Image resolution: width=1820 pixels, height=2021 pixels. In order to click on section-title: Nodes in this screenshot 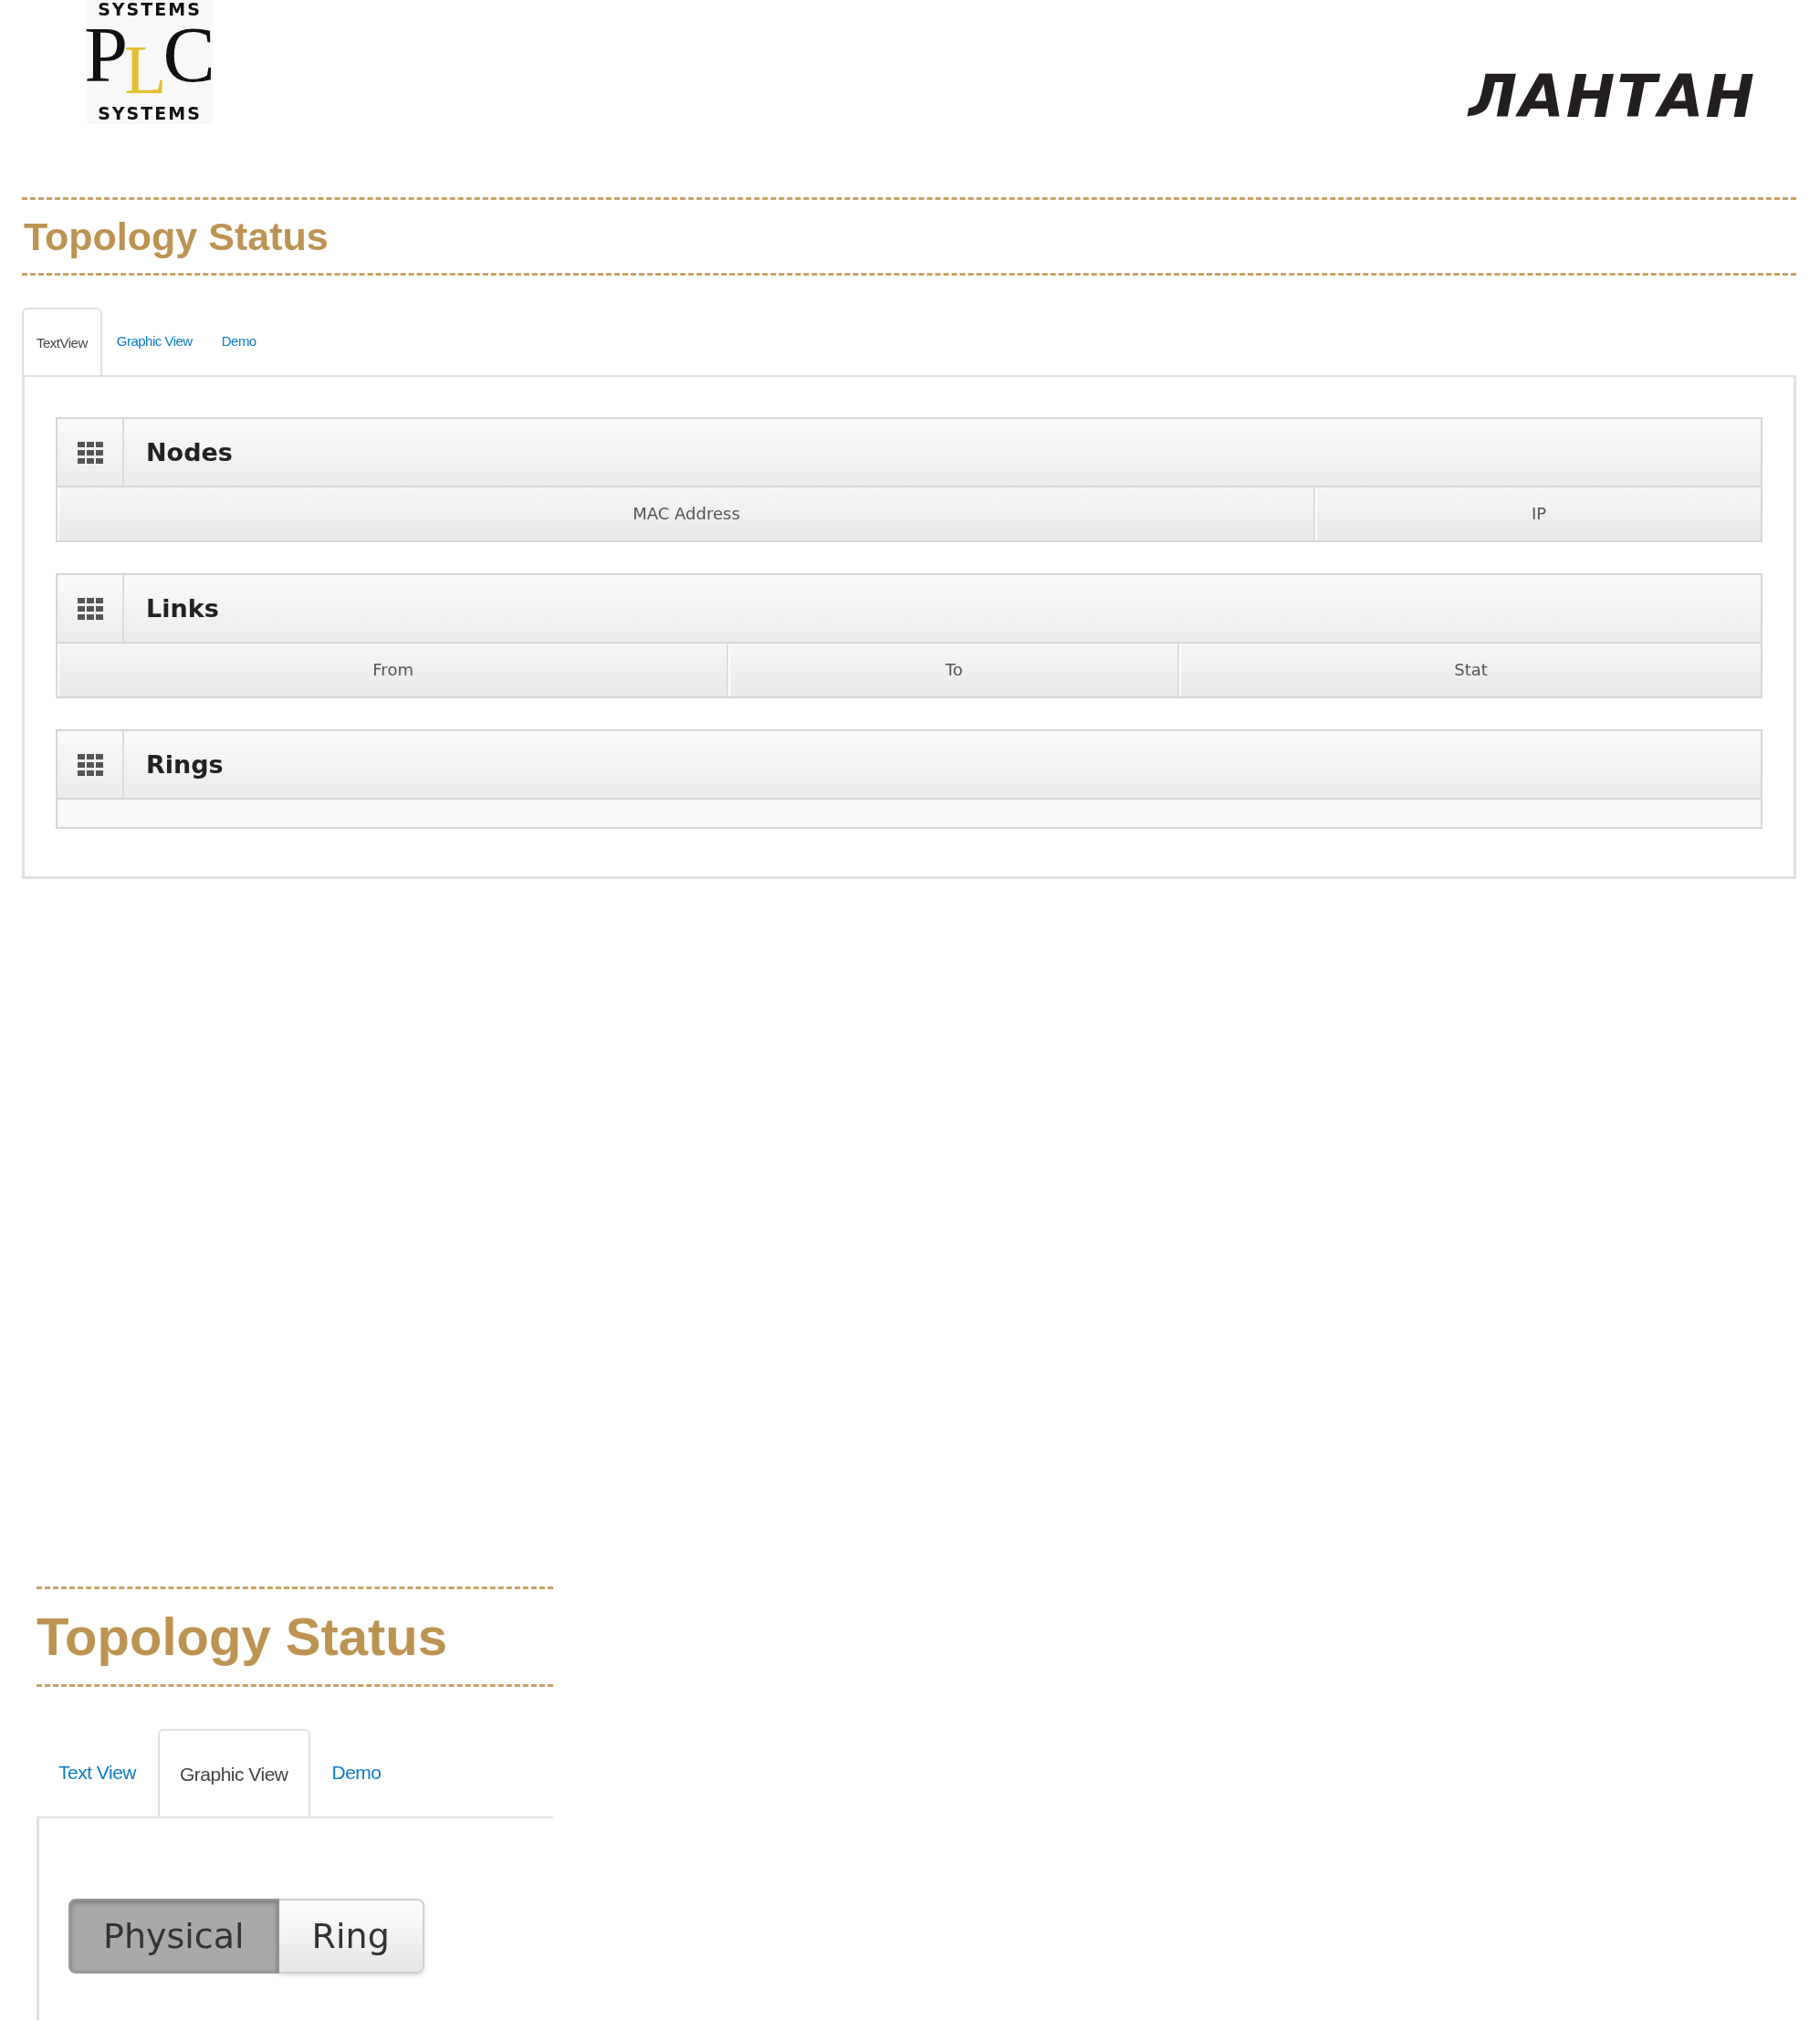, I will do `click(190, 452)`.